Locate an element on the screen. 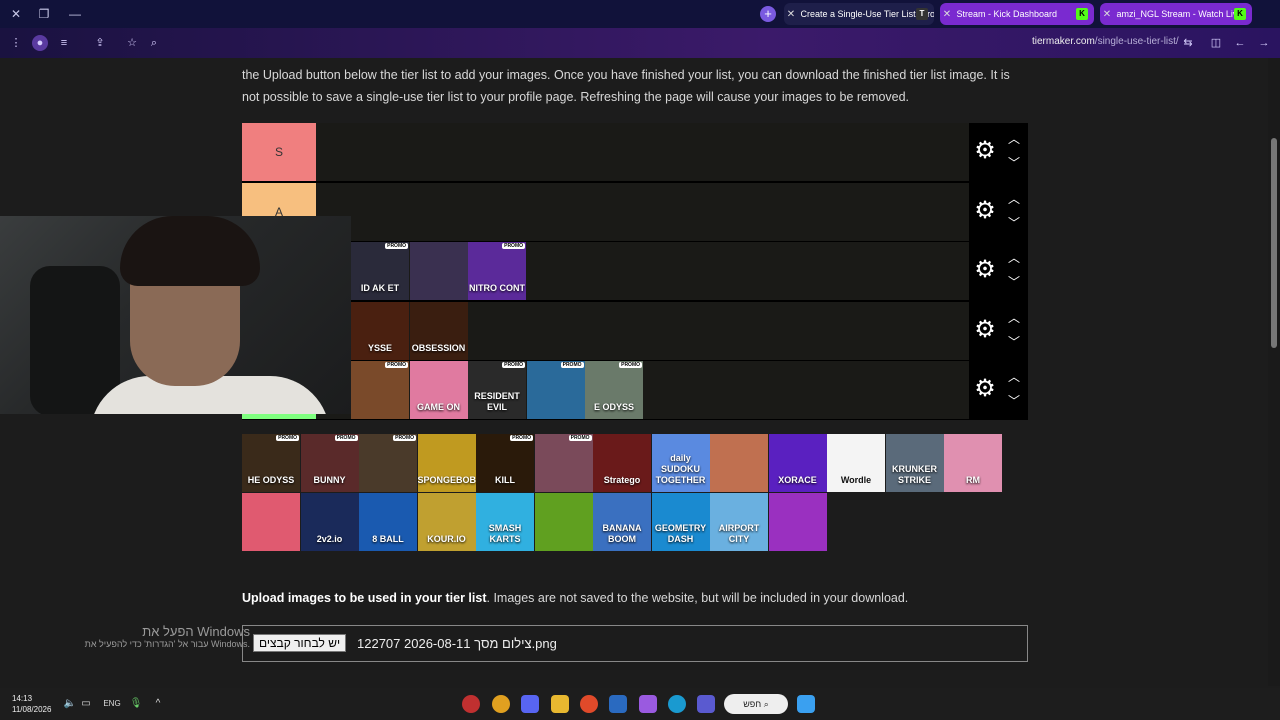 This screenshot has width=1280, height=720. scrollbar-thumb is located at coordinates (1274, 243).